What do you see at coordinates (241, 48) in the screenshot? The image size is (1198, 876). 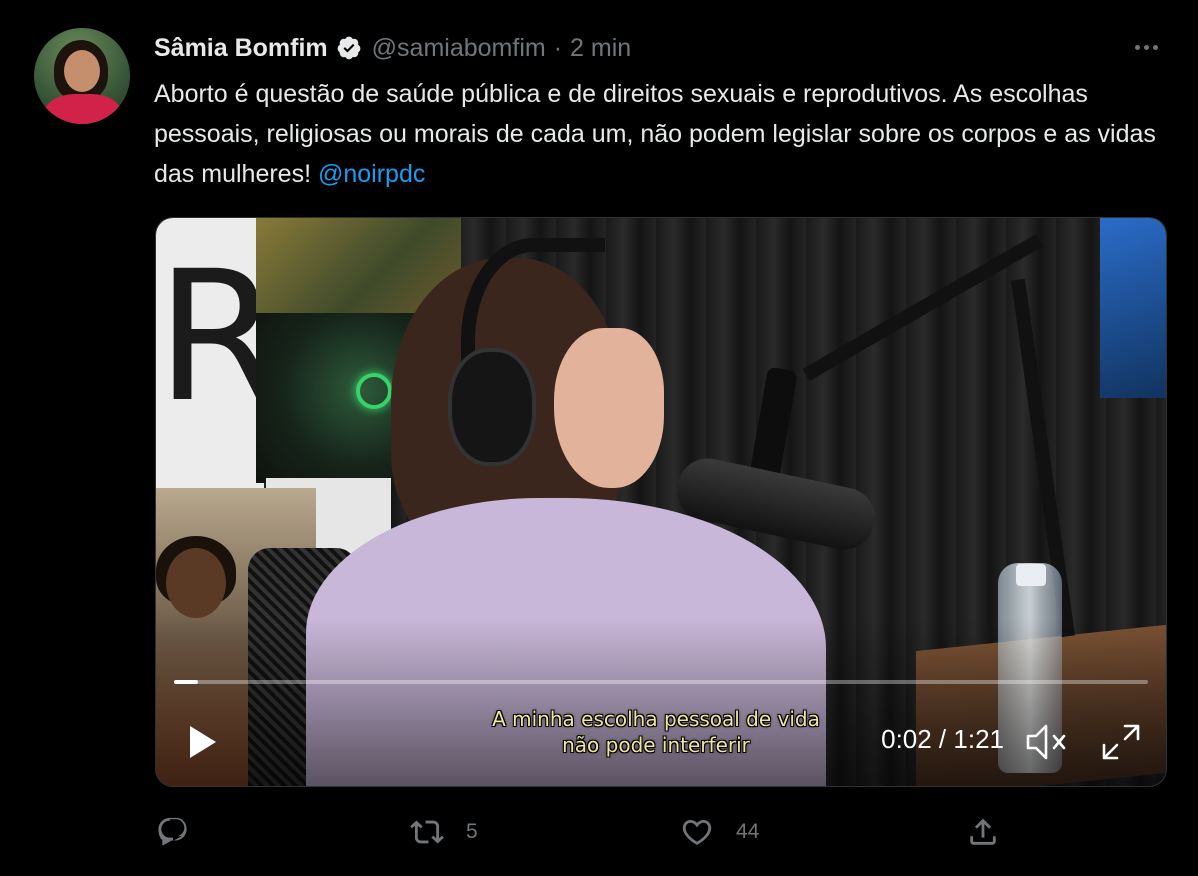 I see `author-name: Sâmia Bomfim` at bounding box center [241, 48].